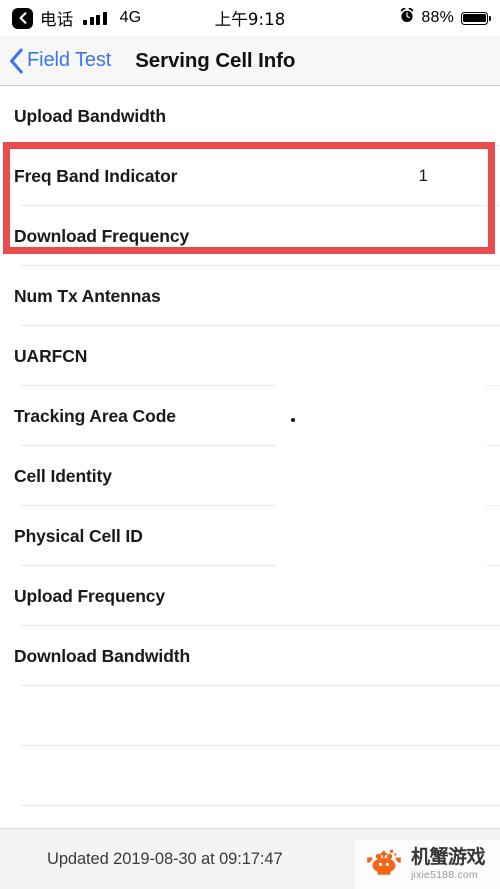 This screenshot has width=500, height=889. Describe the element at coordinates (250, 416) in the screenshot. I see `table-row: Tracking Area Code` at that location.